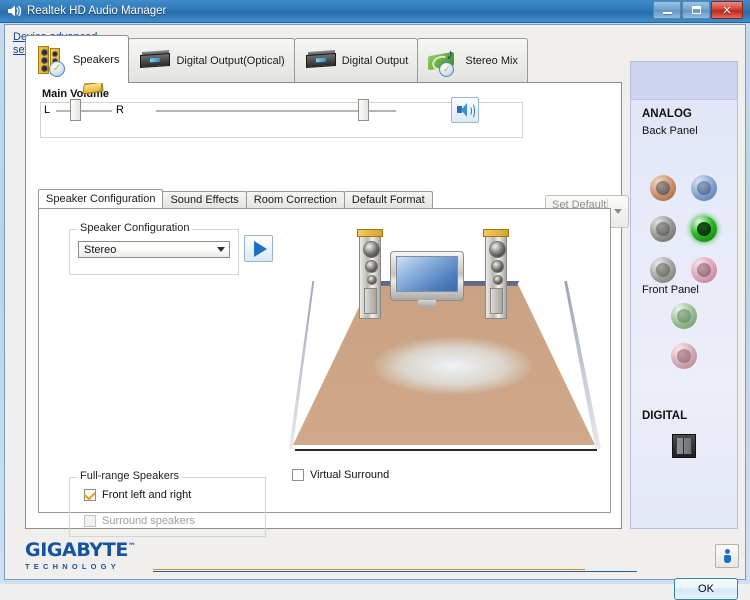 This screenshot has height=600, width=750. Describe the element at coordinates (375, 556) in the screenshot. I see `footer: GIGABYTE™ TECHNOLOGY` at that location.